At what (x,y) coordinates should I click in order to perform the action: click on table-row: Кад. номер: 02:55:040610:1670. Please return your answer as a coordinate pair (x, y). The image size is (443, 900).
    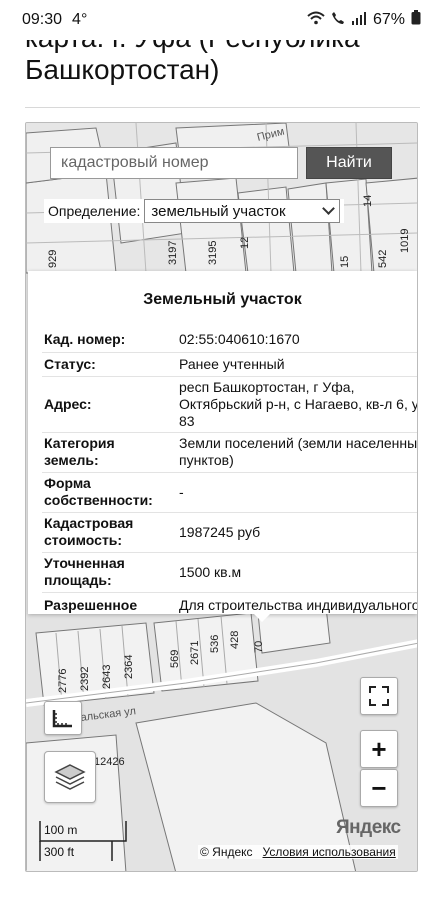
    Looking at the image, I should click on (229, 340).